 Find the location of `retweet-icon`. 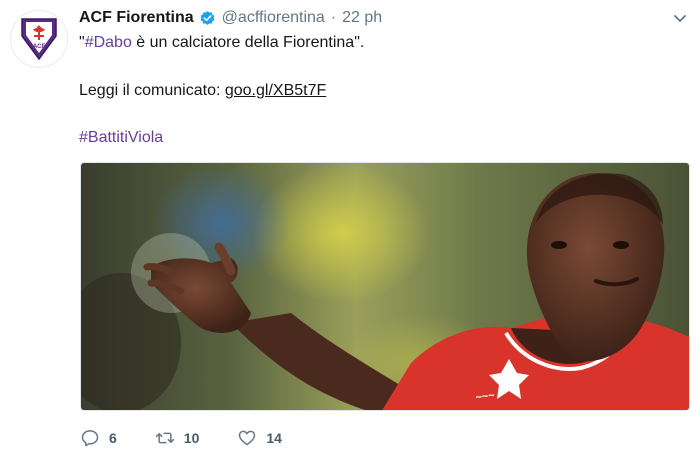

retweet-icon is located at coordinates (164, 438).